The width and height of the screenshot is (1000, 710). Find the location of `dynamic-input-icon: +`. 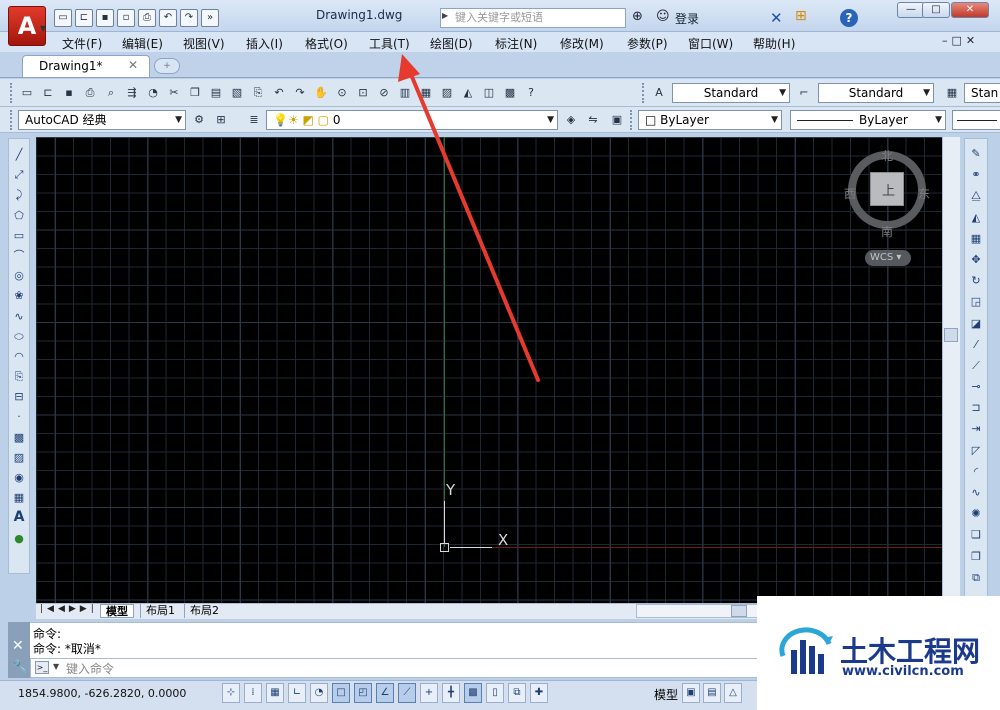

dynamic-input-icon: + is located at coordinates (429, 693).